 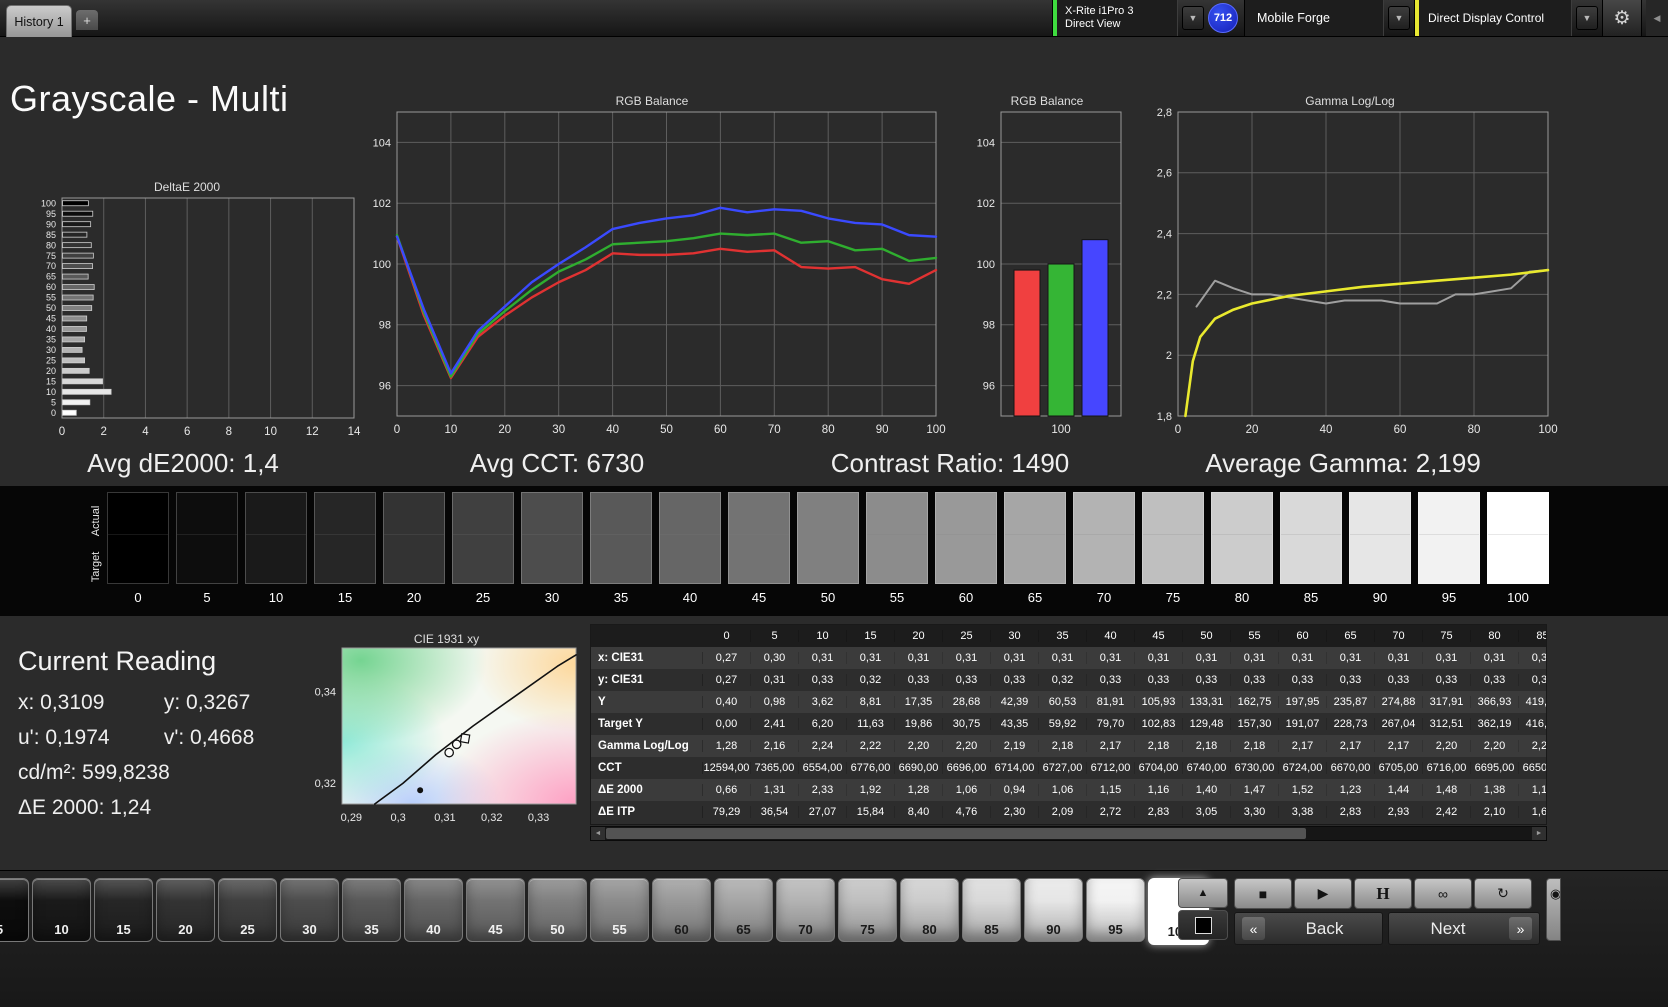 I want to click on swatch-level-label: 55, so click(x=897, y=597).